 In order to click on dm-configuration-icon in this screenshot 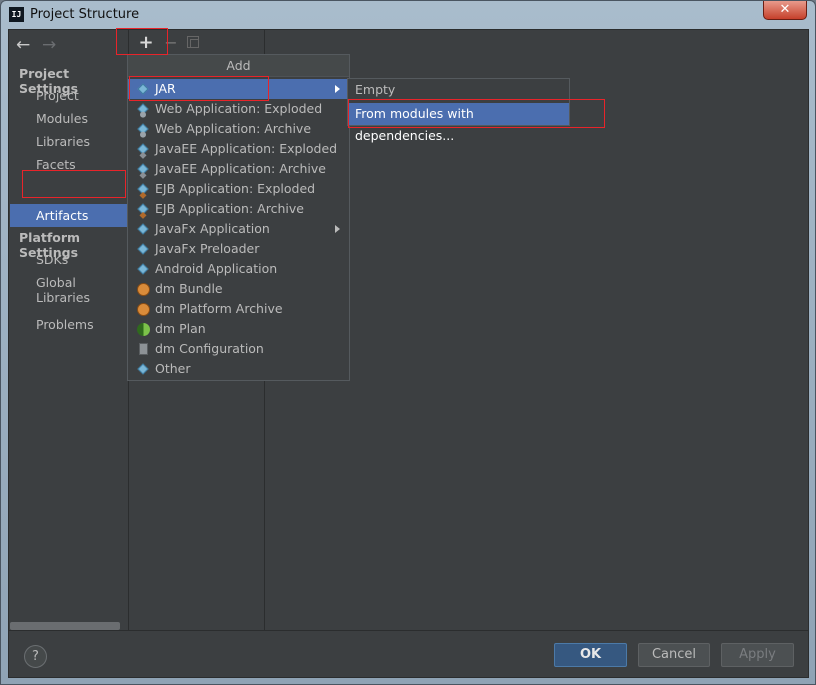, I will do `click(143, 349)`.